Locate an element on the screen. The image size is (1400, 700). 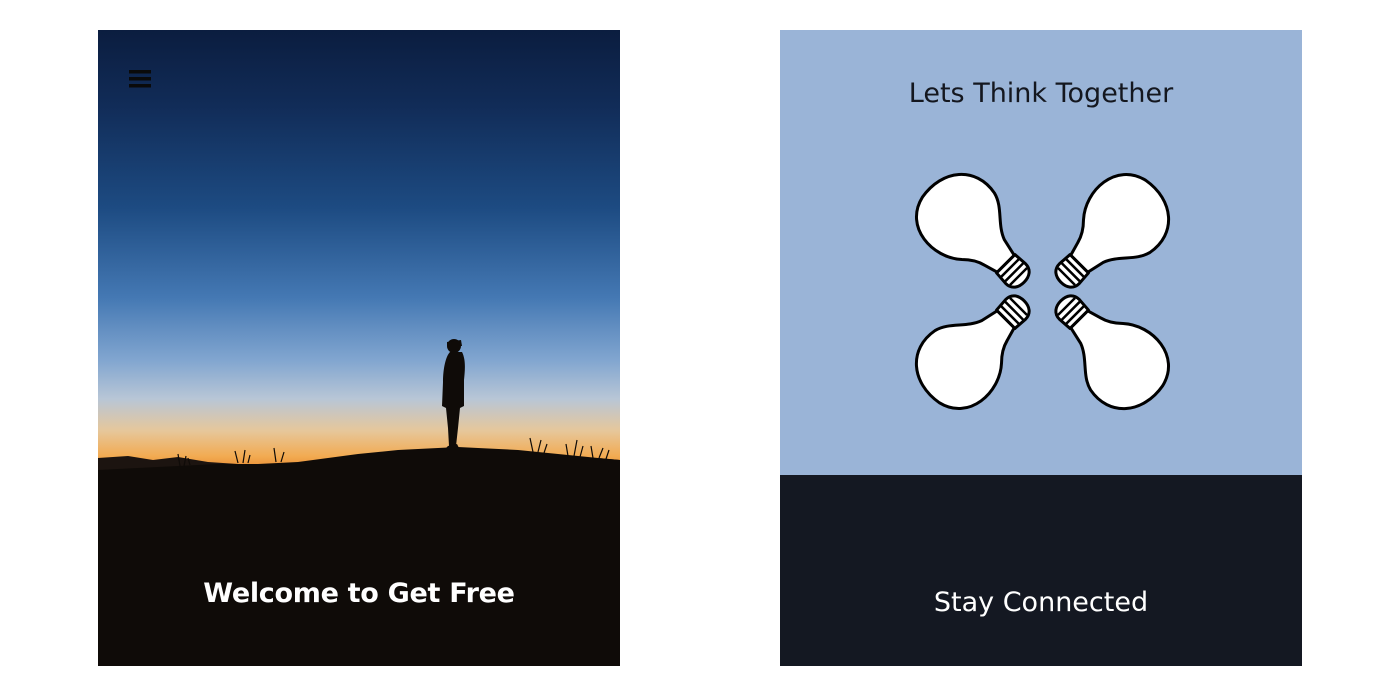
connect-title: Stay Connected is located at coordinates (1041, 602).